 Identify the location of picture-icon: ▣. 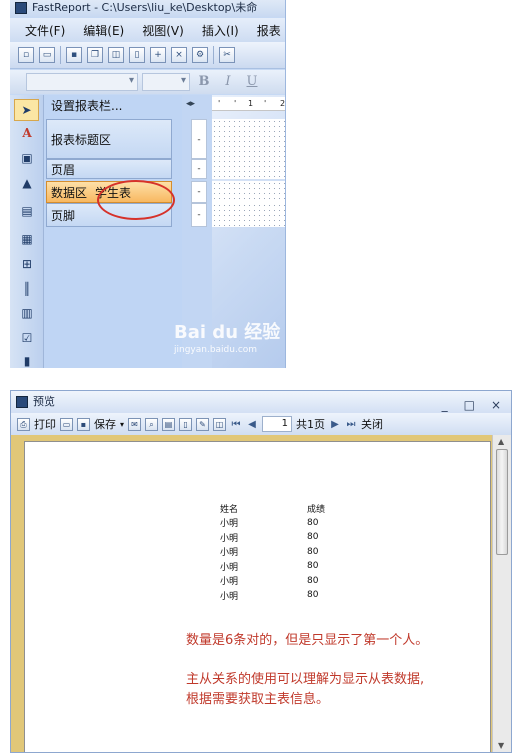
(27, 158).